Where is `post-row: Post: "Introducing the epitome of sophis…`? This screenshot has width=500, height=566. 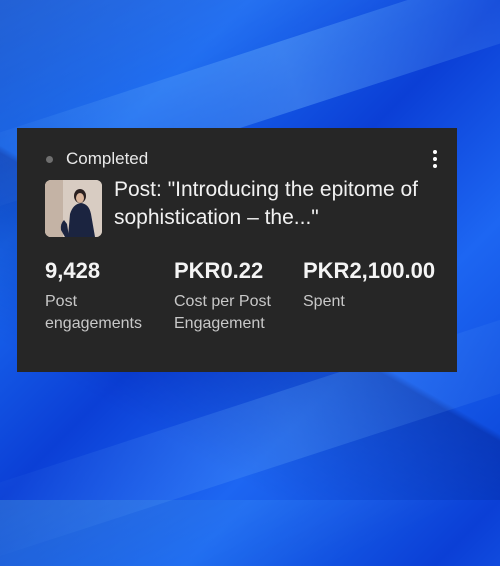 post-row: Post: "Introducing the epitome of sophis… is located at coordinates (237, 207).